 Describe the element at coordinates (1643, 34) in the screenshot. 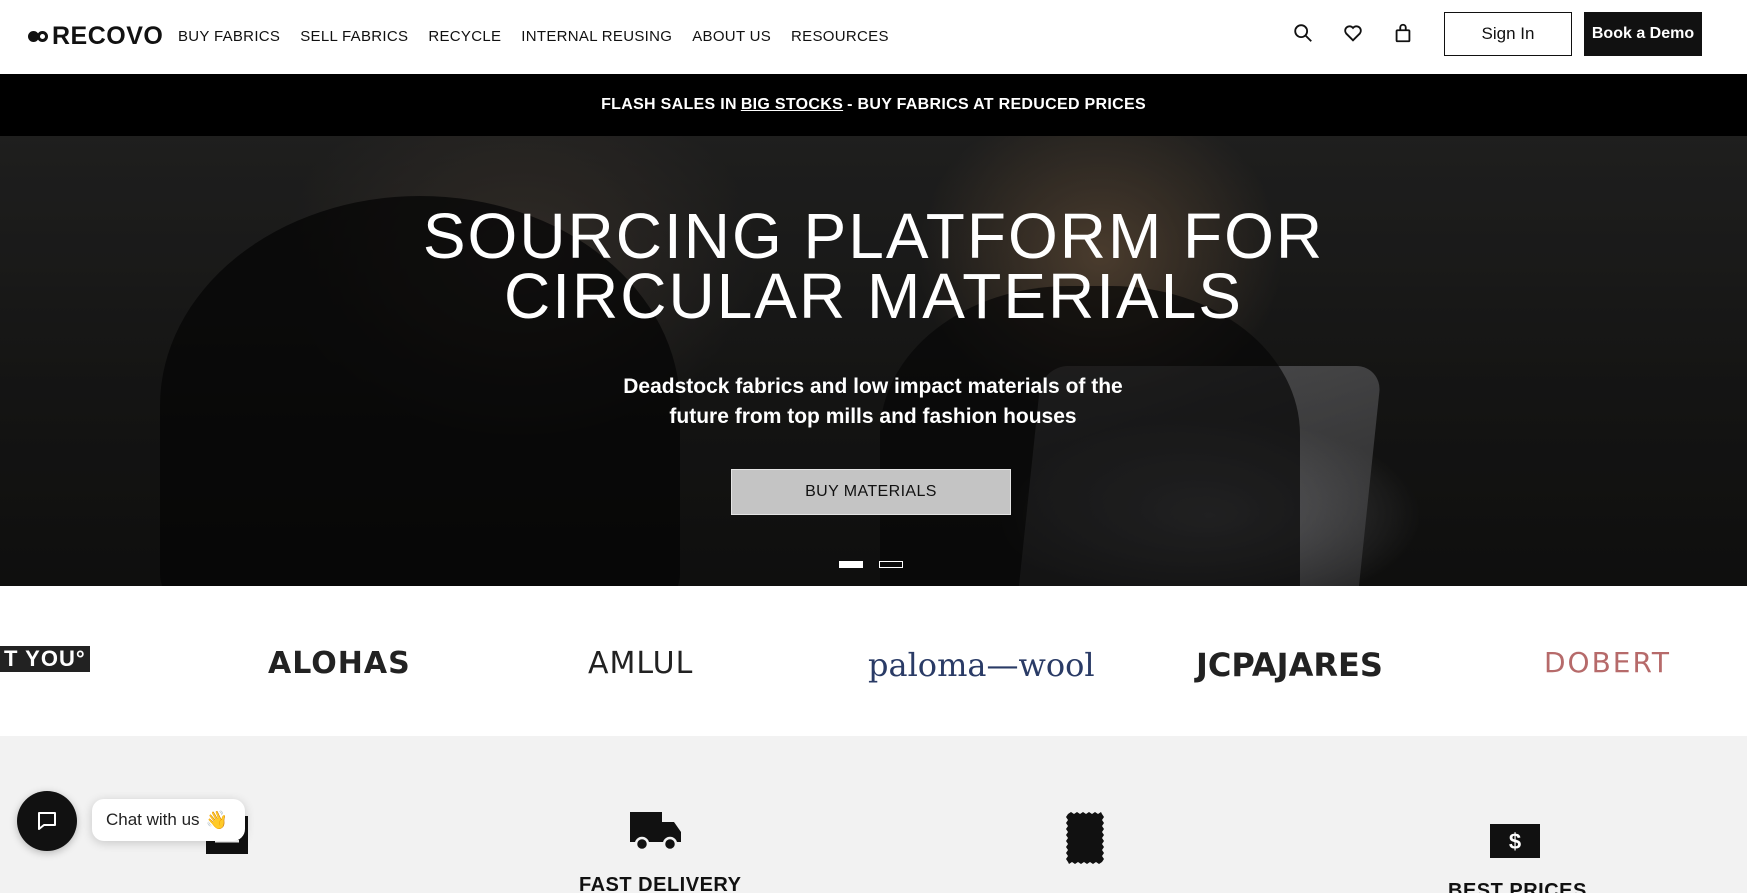

I see `book-demo-button: Book a Demo` at that location.